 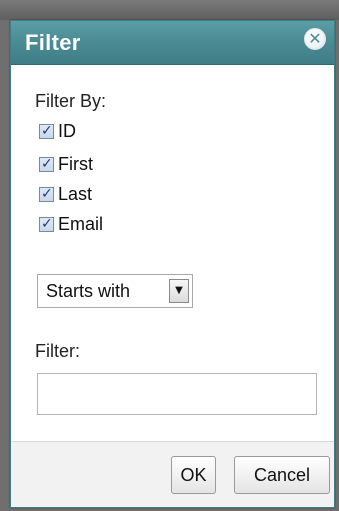 I want to click on checkbox-row-id: ✓ ID, so click(x=57, y=131).